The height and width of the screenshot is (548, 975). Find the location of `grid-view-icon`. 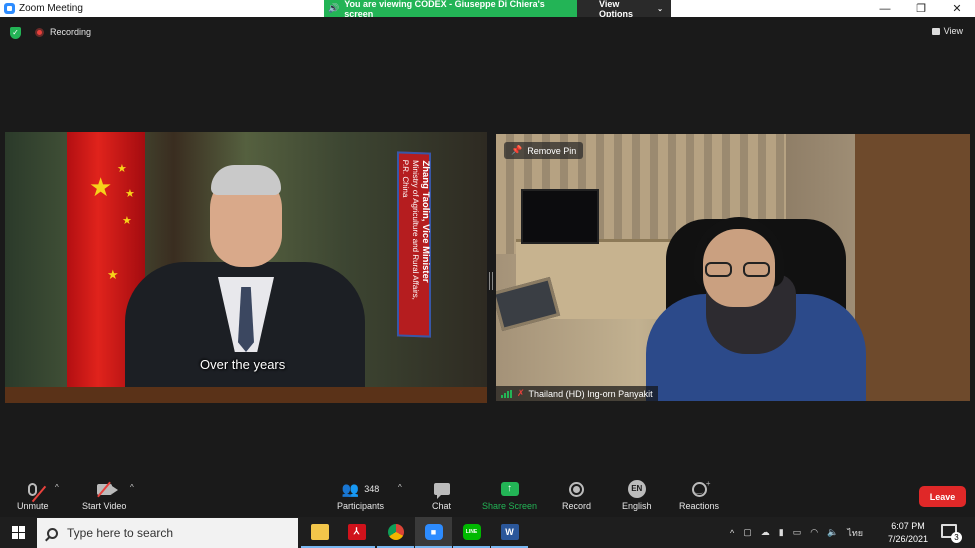

grid-view-icon is located at coordinates (935, 31).